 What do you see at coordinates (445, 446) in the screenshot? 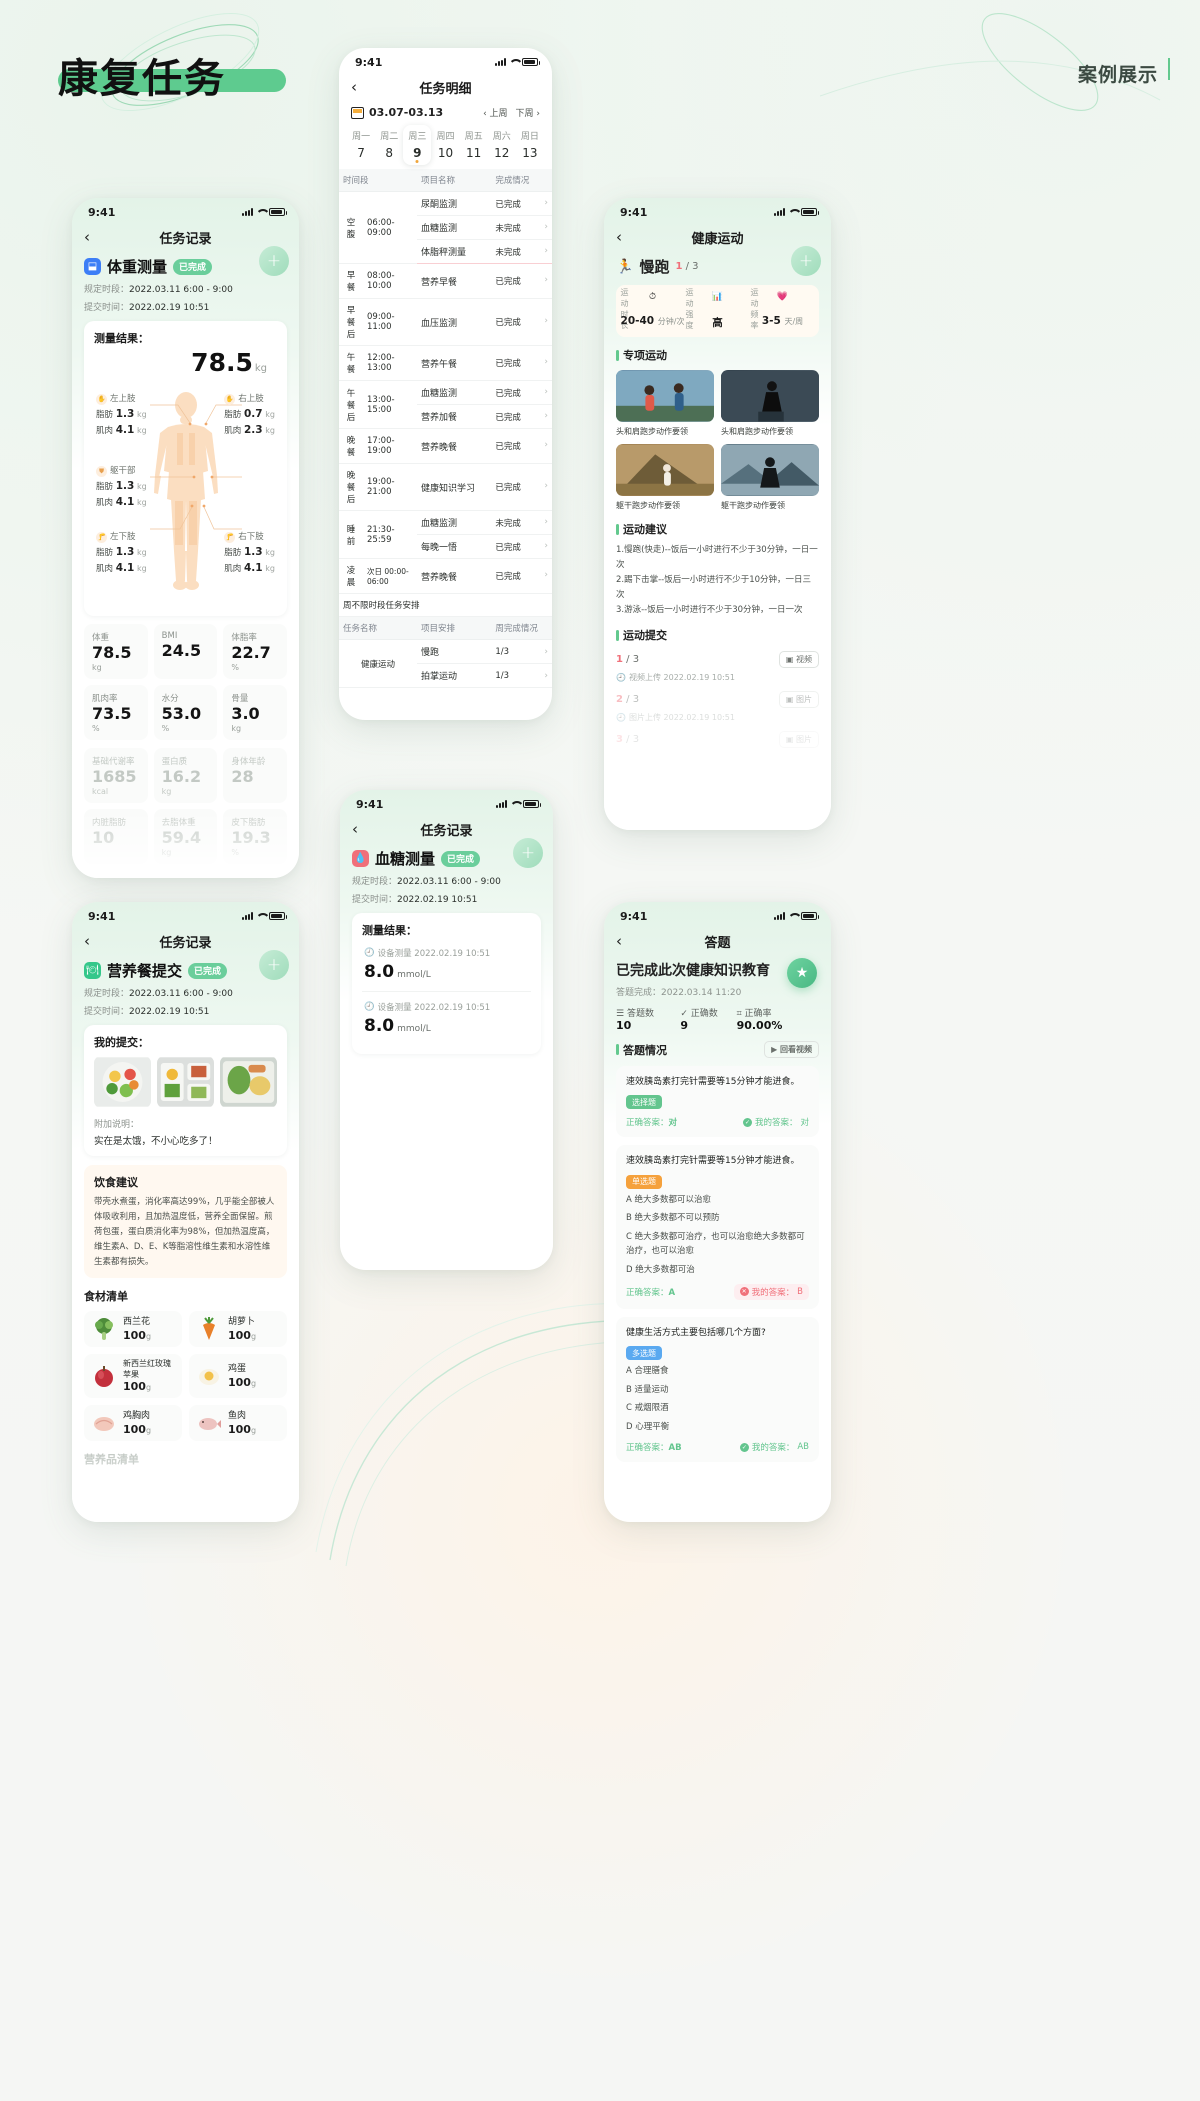
I see `table-row: 晚餐 17:00-19:00 营养晚餐 已完成 ›` at bounding box center [445, 446].